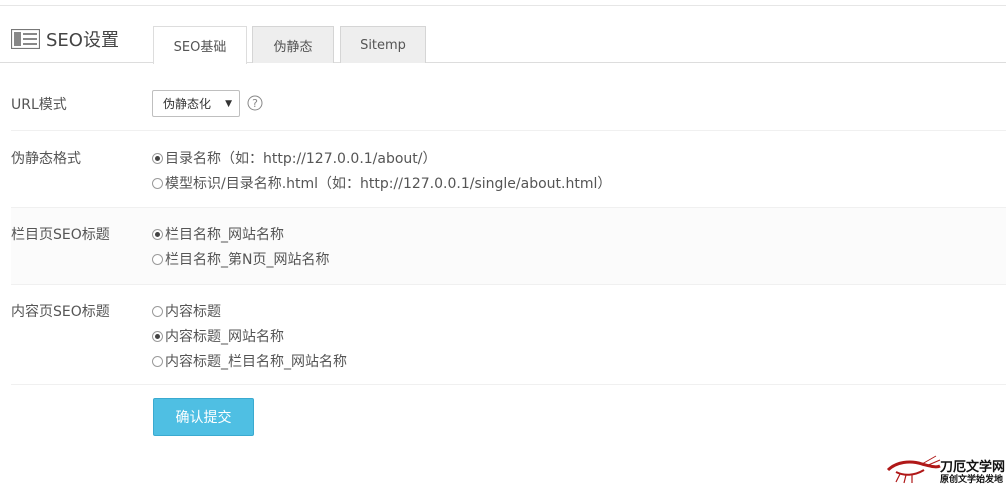  I want to click on option-label: 栏目名称_网站名称, so click(224, 235).